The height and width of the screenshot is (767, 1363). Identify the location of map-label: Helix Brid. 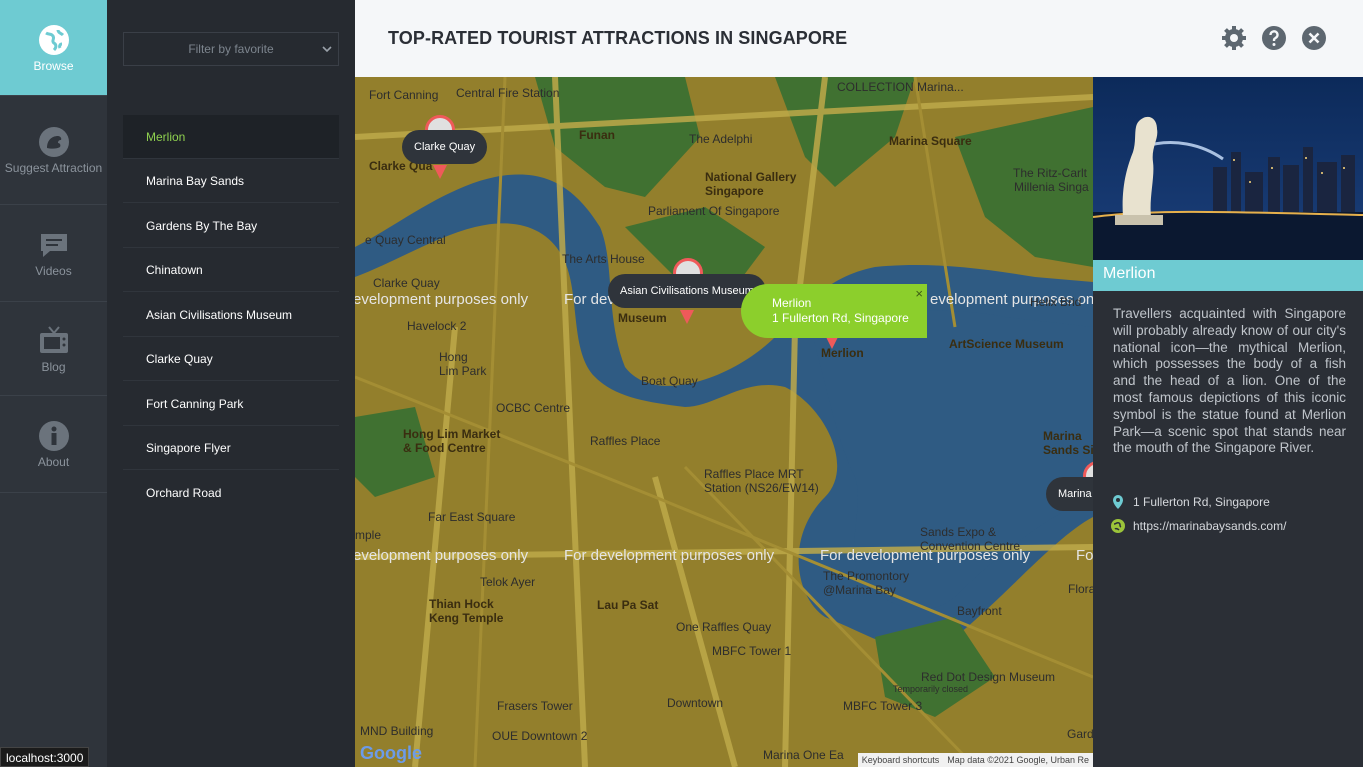
(1056, 302).